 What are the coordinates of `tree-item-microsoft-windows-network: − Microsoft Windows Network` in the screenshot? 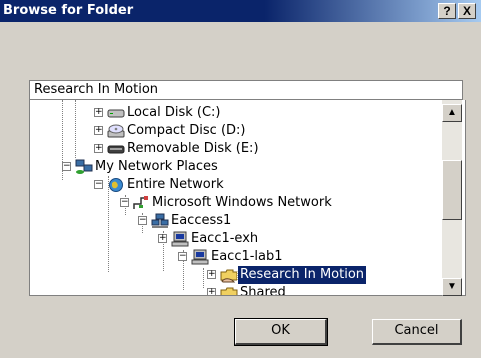 It's located at (230, 203).